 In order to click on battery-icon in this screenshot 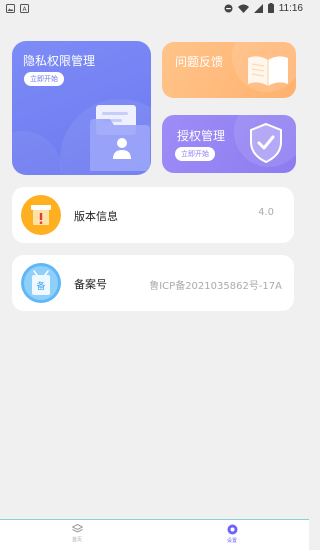, I will do `click(270, 8)`.